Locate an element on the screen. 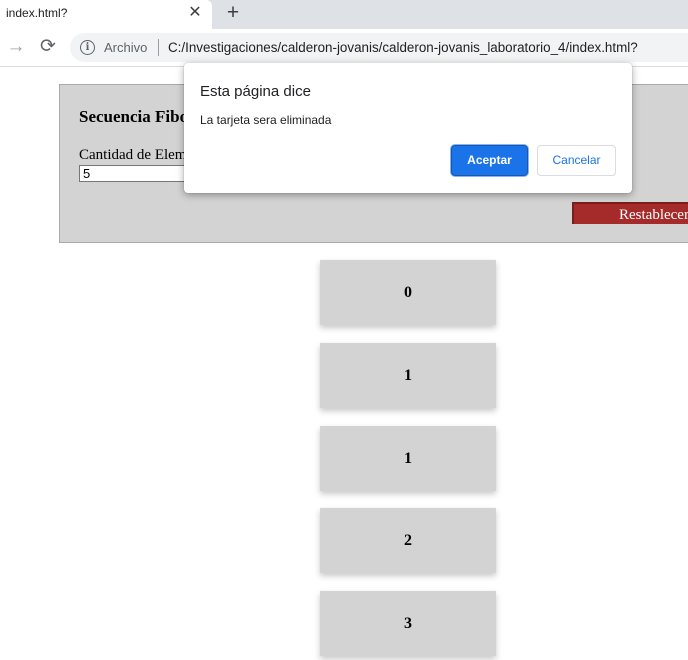 The height and width of the screenshot is (660, 688). close-tab-icon: ✕ is located at coordinates (195, 13).